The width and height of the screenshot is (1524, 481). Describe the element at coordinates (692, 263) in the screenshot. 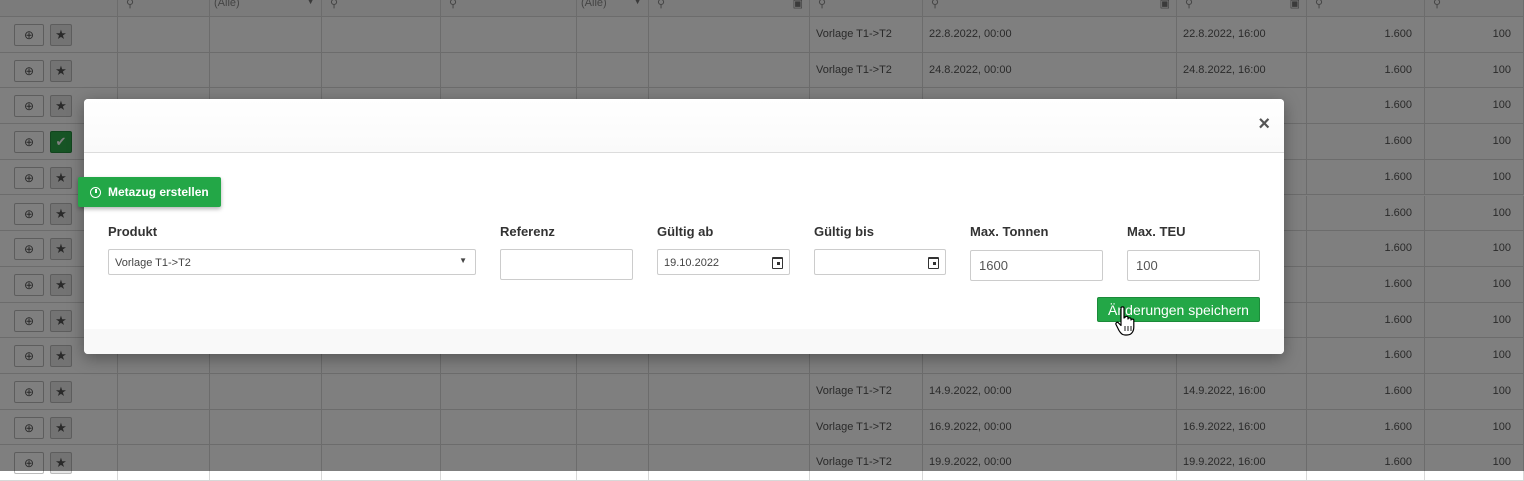

I see `gueltig-ab-value: 19.10.2022` at that location.